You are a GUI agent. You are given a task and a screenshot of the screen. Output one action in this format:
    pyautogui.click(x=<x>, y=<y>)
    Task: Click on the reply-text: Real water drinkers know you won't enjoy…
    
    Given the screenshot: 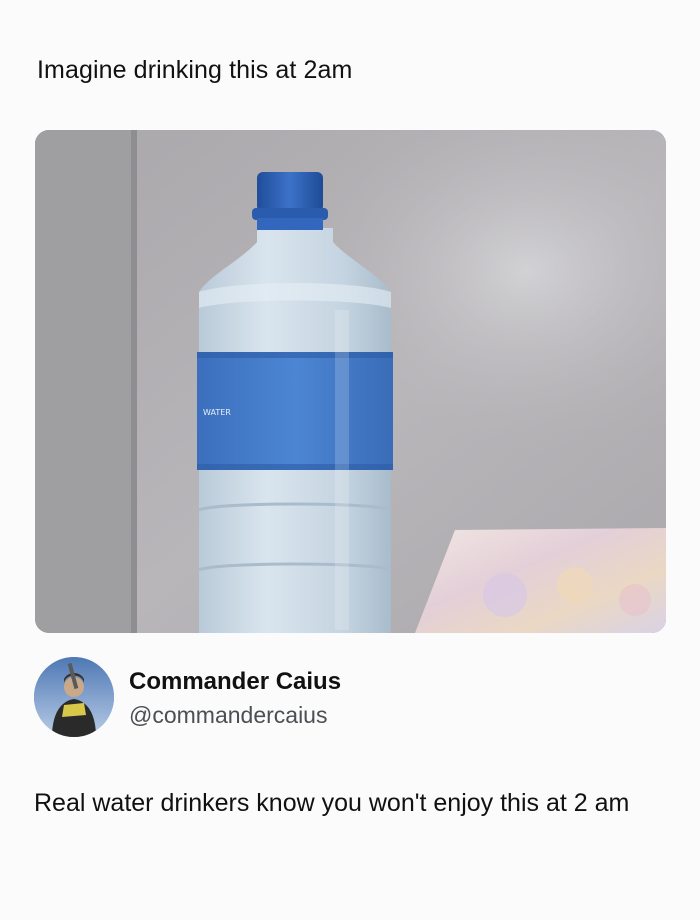 What is the action you would take?
    pyautogui.click(x=332, y=803)
    